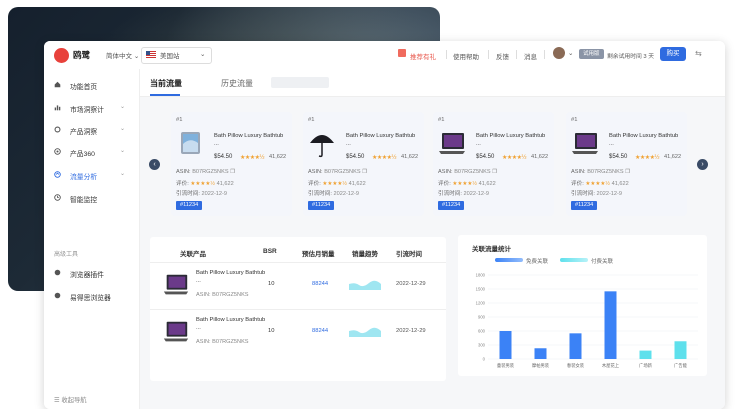 The image size is (738, 409). I want to click on sales-value: 88244, so click(320, 331).